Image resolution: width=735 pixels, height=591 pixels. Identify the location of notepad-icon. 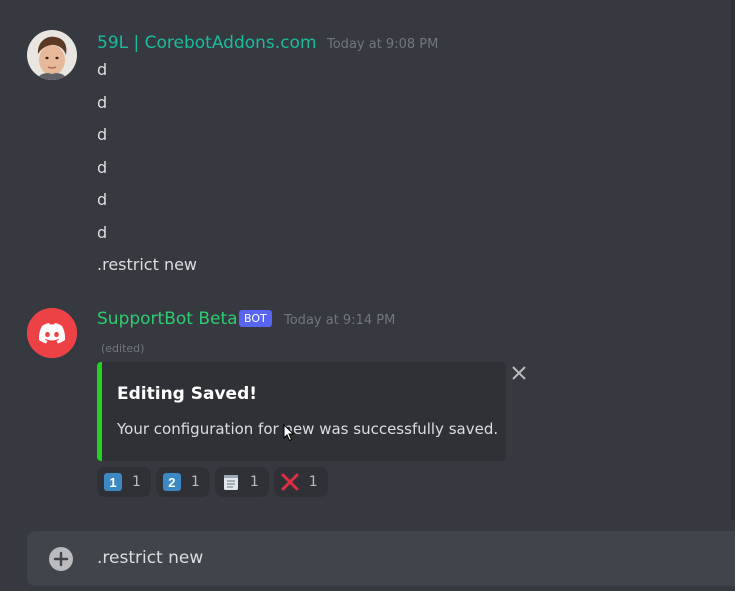
(231, 482).